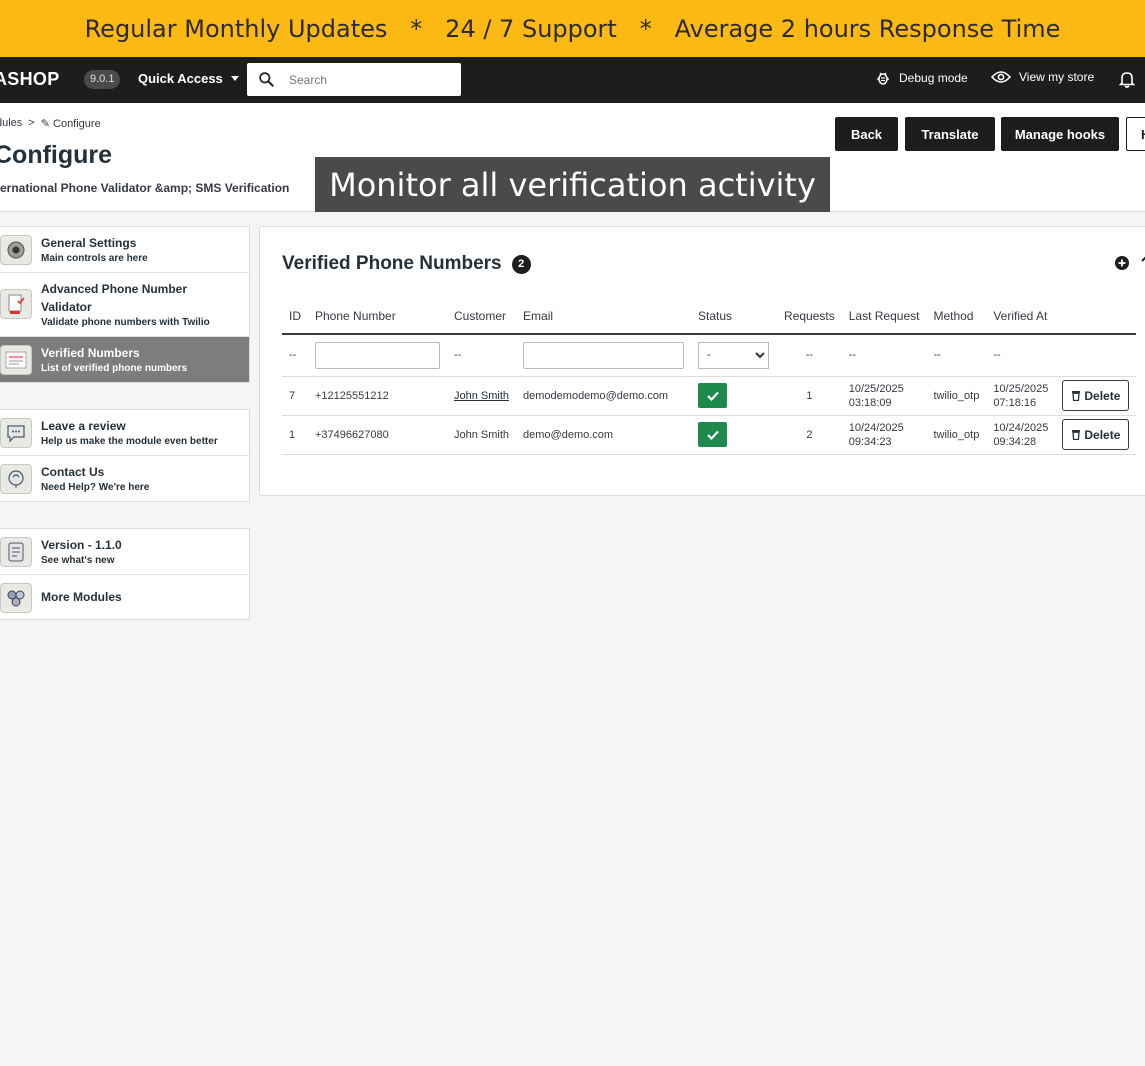 The image size is (1145, 1066). What do you see at coordinates (295, 435) in the screenshot?
I see `cell-id: 1` at bounding box center [295, 435].